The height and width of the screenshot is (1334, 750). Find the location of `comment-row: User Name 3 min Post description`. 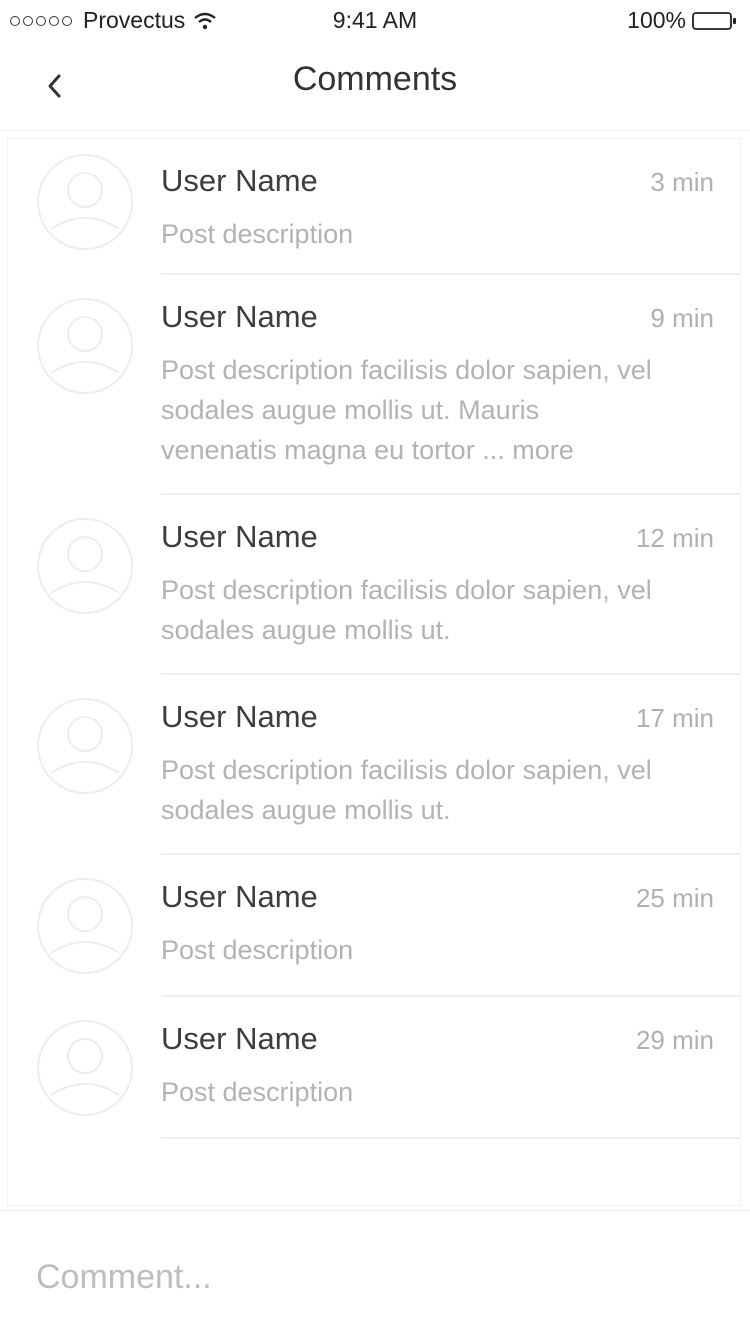

comment-row: User Name 3 min Post description is located at coordinates (374, 207).